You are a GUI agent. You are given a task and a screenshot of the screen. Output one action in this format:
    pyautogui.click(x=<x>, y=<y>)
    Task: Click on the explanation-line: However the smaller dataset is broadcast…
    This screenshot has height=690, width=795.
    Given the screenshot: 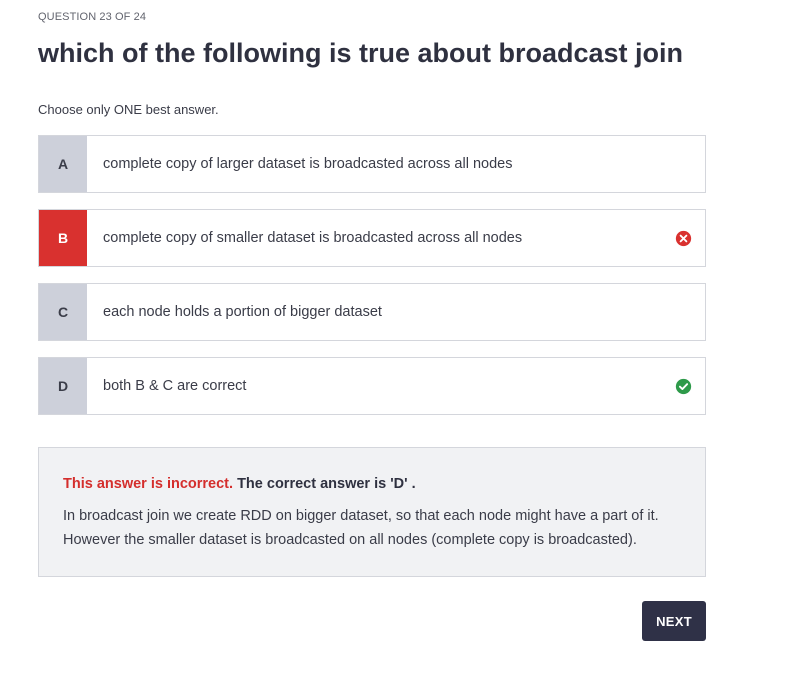 What is the action you would take?
    pyautogui.click(x=350, y=540)
    